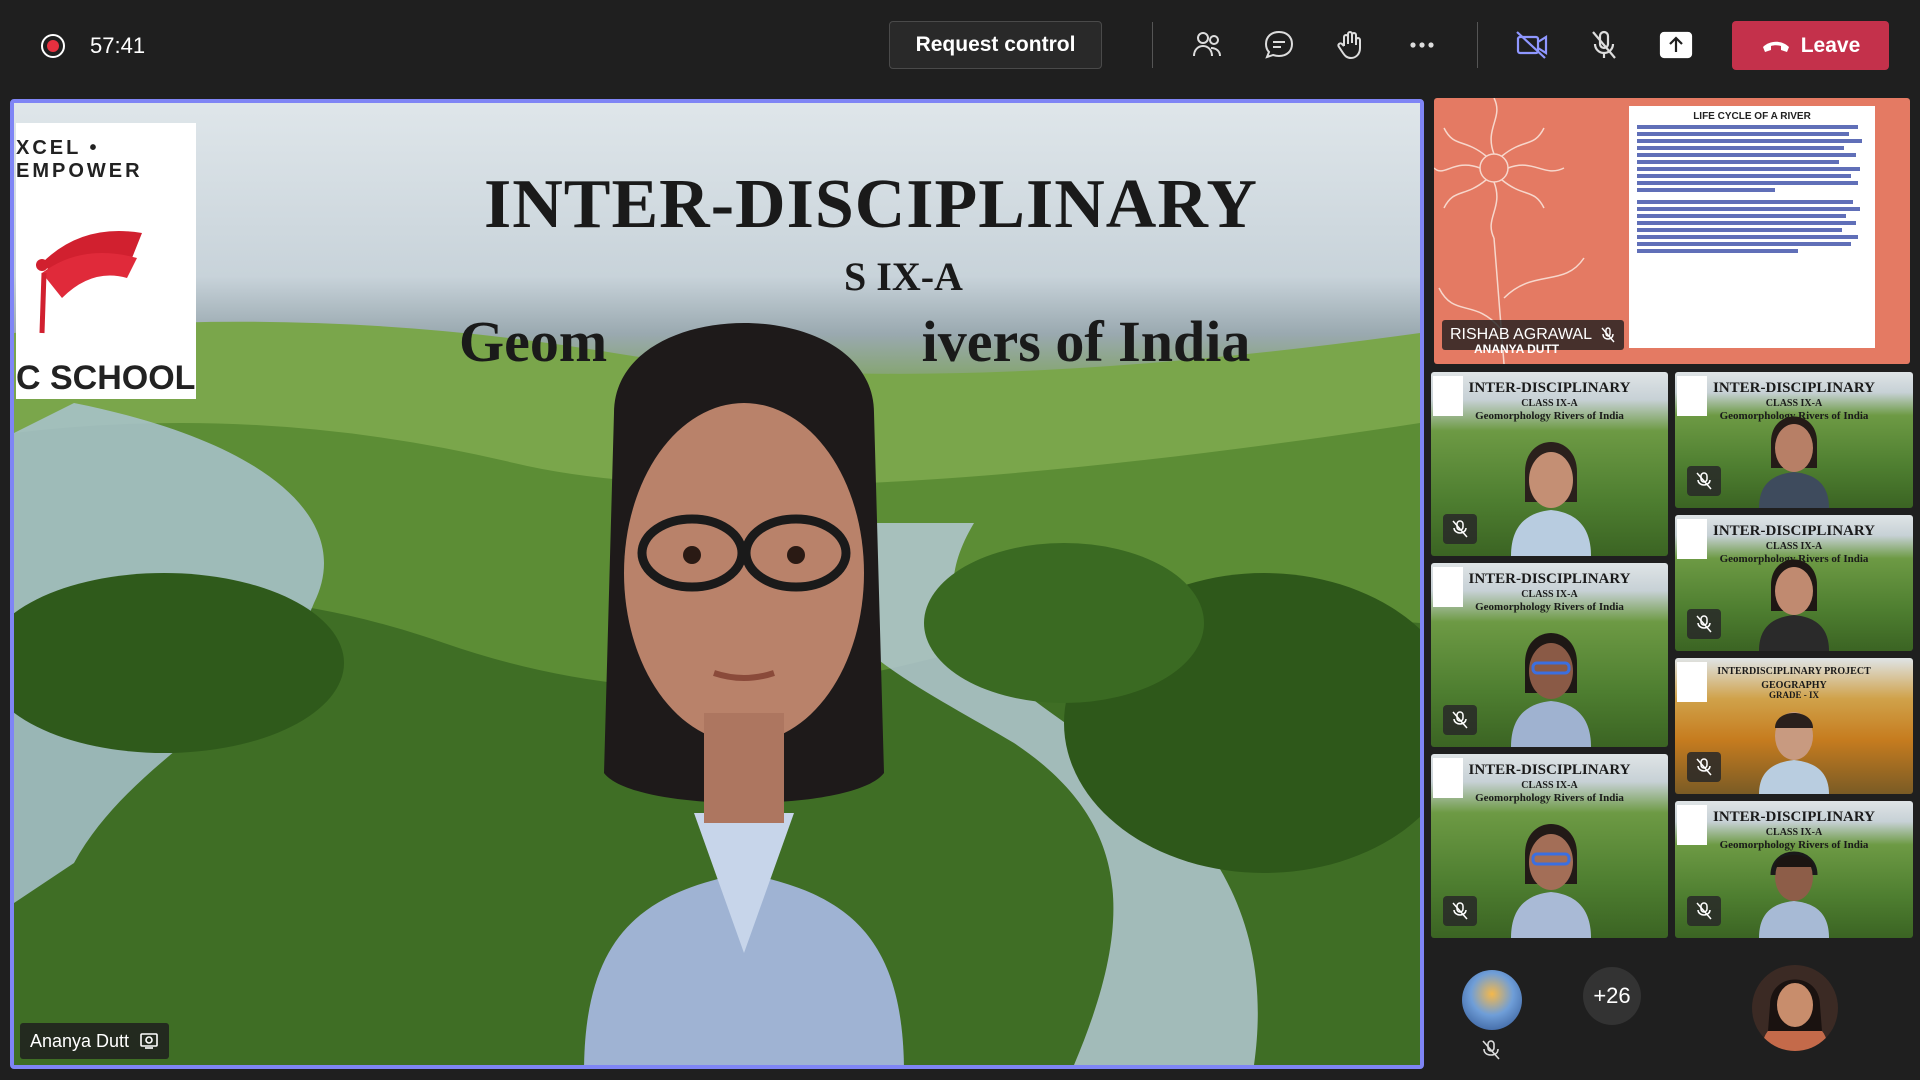 The image size is (1920, 1080). I want to click on slide-title: INTER-DISCIPLINARY, so click(871, 204).